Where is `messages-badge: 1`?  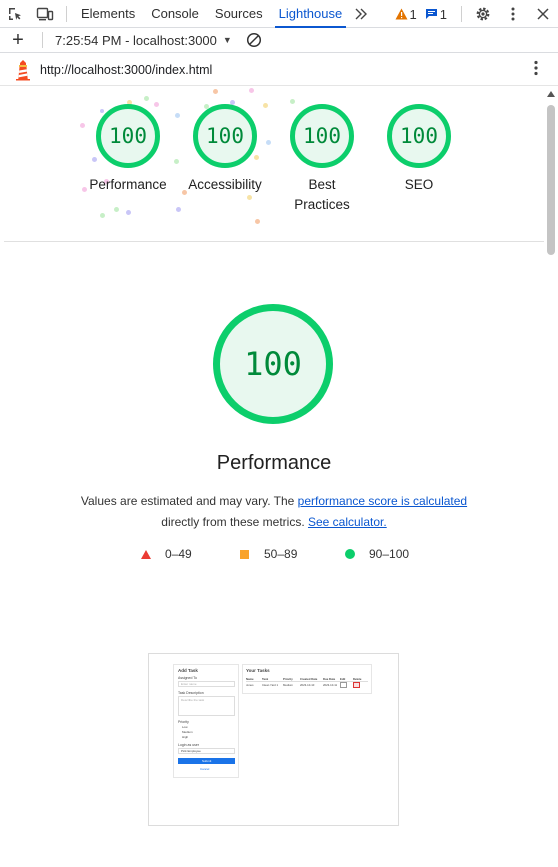
messages-badge: 1 is located at coordinates (436, 14).